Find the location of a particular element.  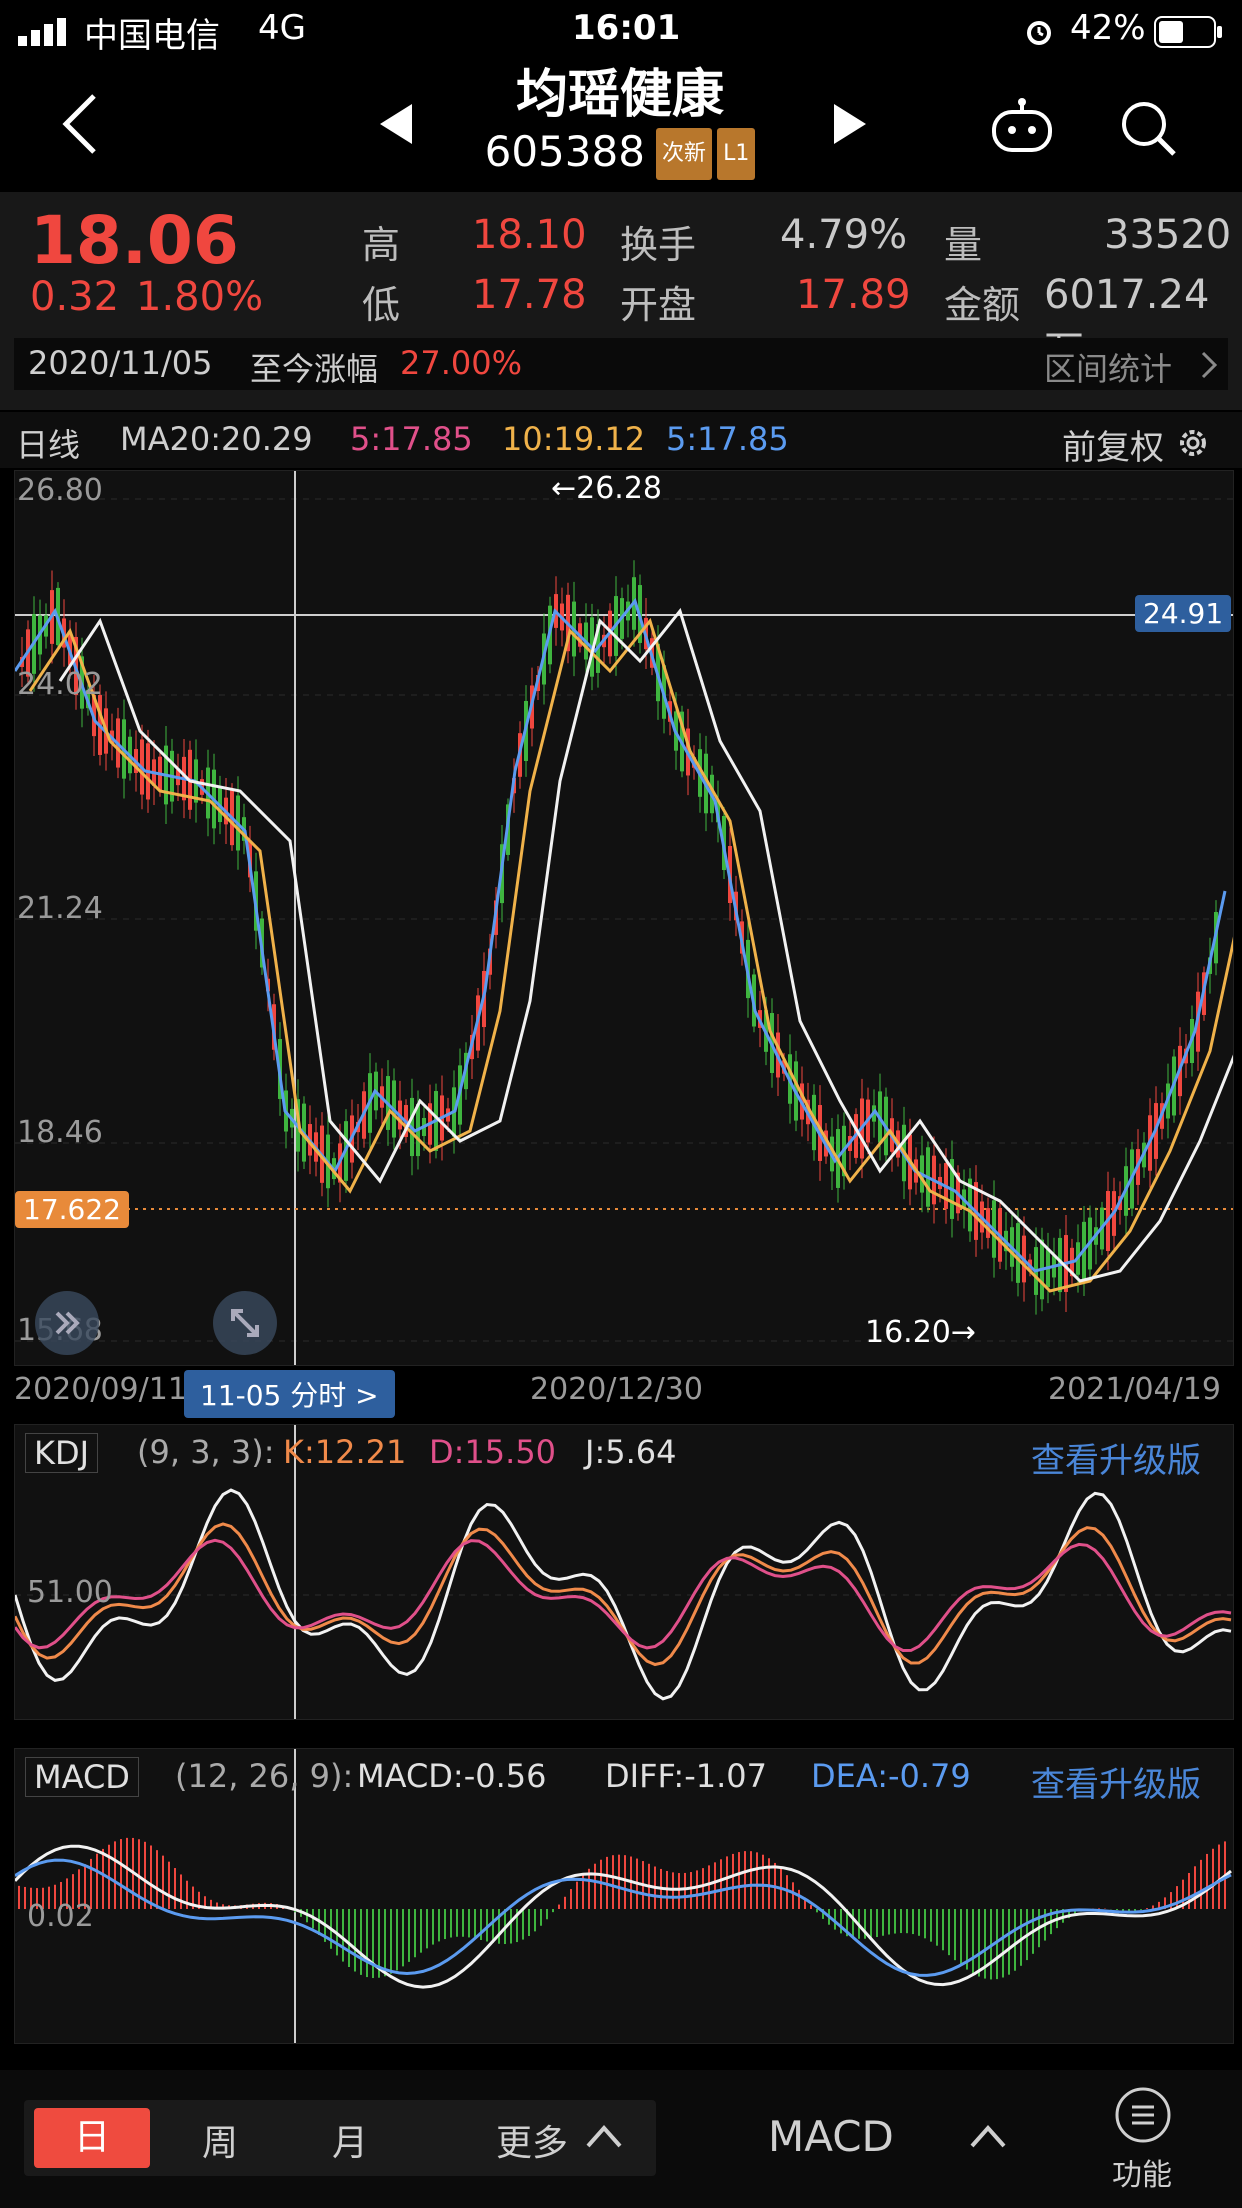

x-label-mid: 2020/12/30 is located at coordinates (616, 1389).